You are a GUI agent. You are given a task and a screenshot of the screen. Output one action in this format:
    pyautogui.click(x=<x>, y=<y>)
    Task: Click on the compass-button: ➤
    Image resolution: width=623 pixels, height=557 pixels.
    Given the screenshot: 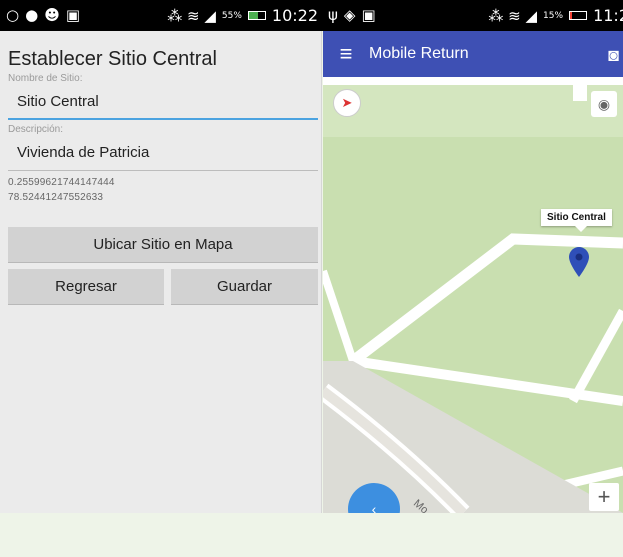 What is the action you would take?
    pyautogui.click(x=347, y=103)
    